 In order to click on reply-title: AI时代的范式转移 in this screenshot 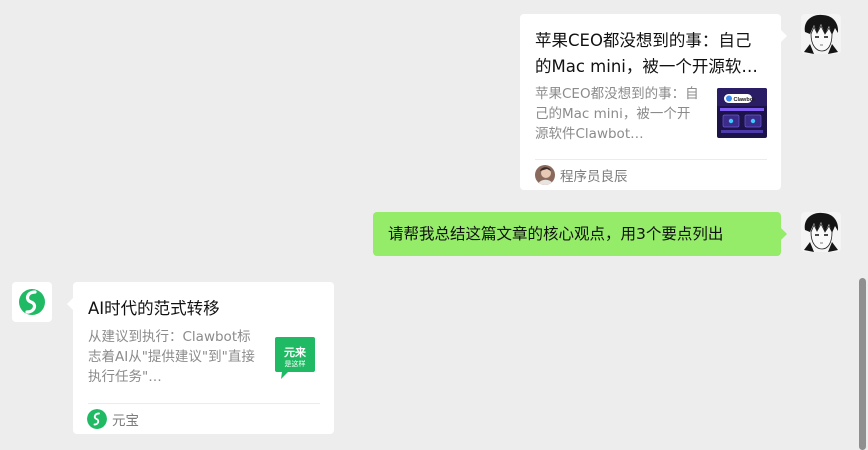, I will do `click(154, 308)`.